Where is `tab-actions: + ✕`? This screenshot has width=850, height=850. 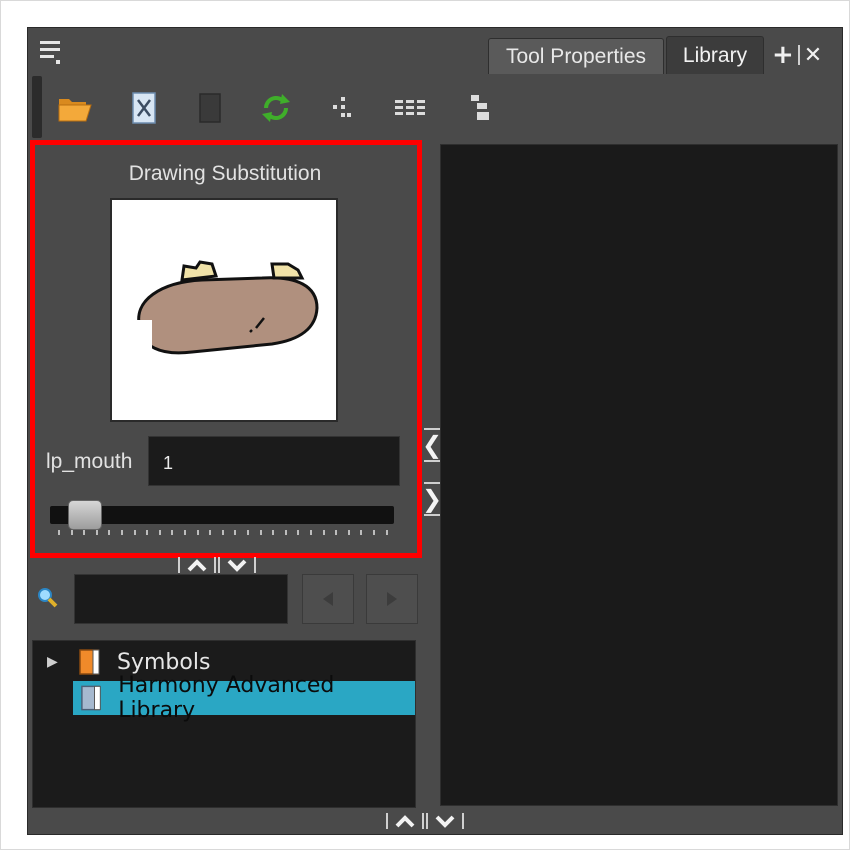
tab-actions: + ✕ is located at coordinates (797, 55).